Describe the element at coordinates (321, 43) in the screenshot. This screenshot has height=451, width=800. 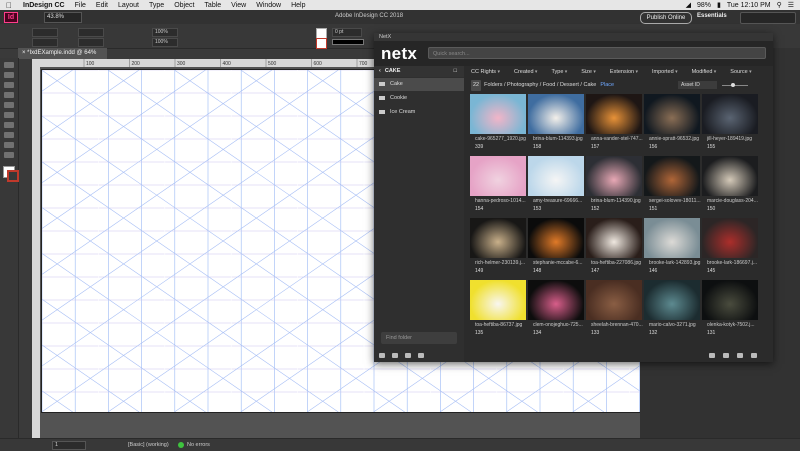
I see `stroke-swatch` at that location.